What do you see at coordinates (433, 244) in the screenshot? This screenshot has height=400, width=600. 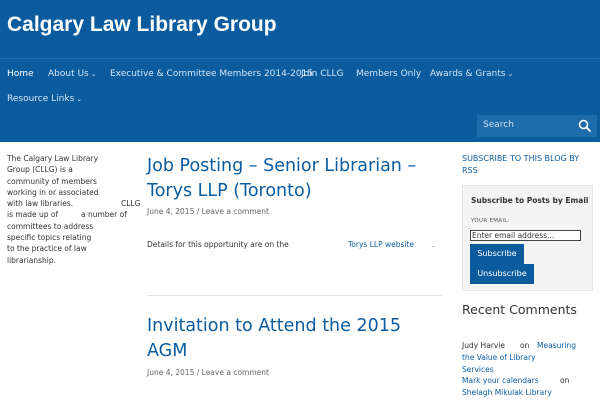 I see `post-body-end: .` at bounding box center [433, 244].